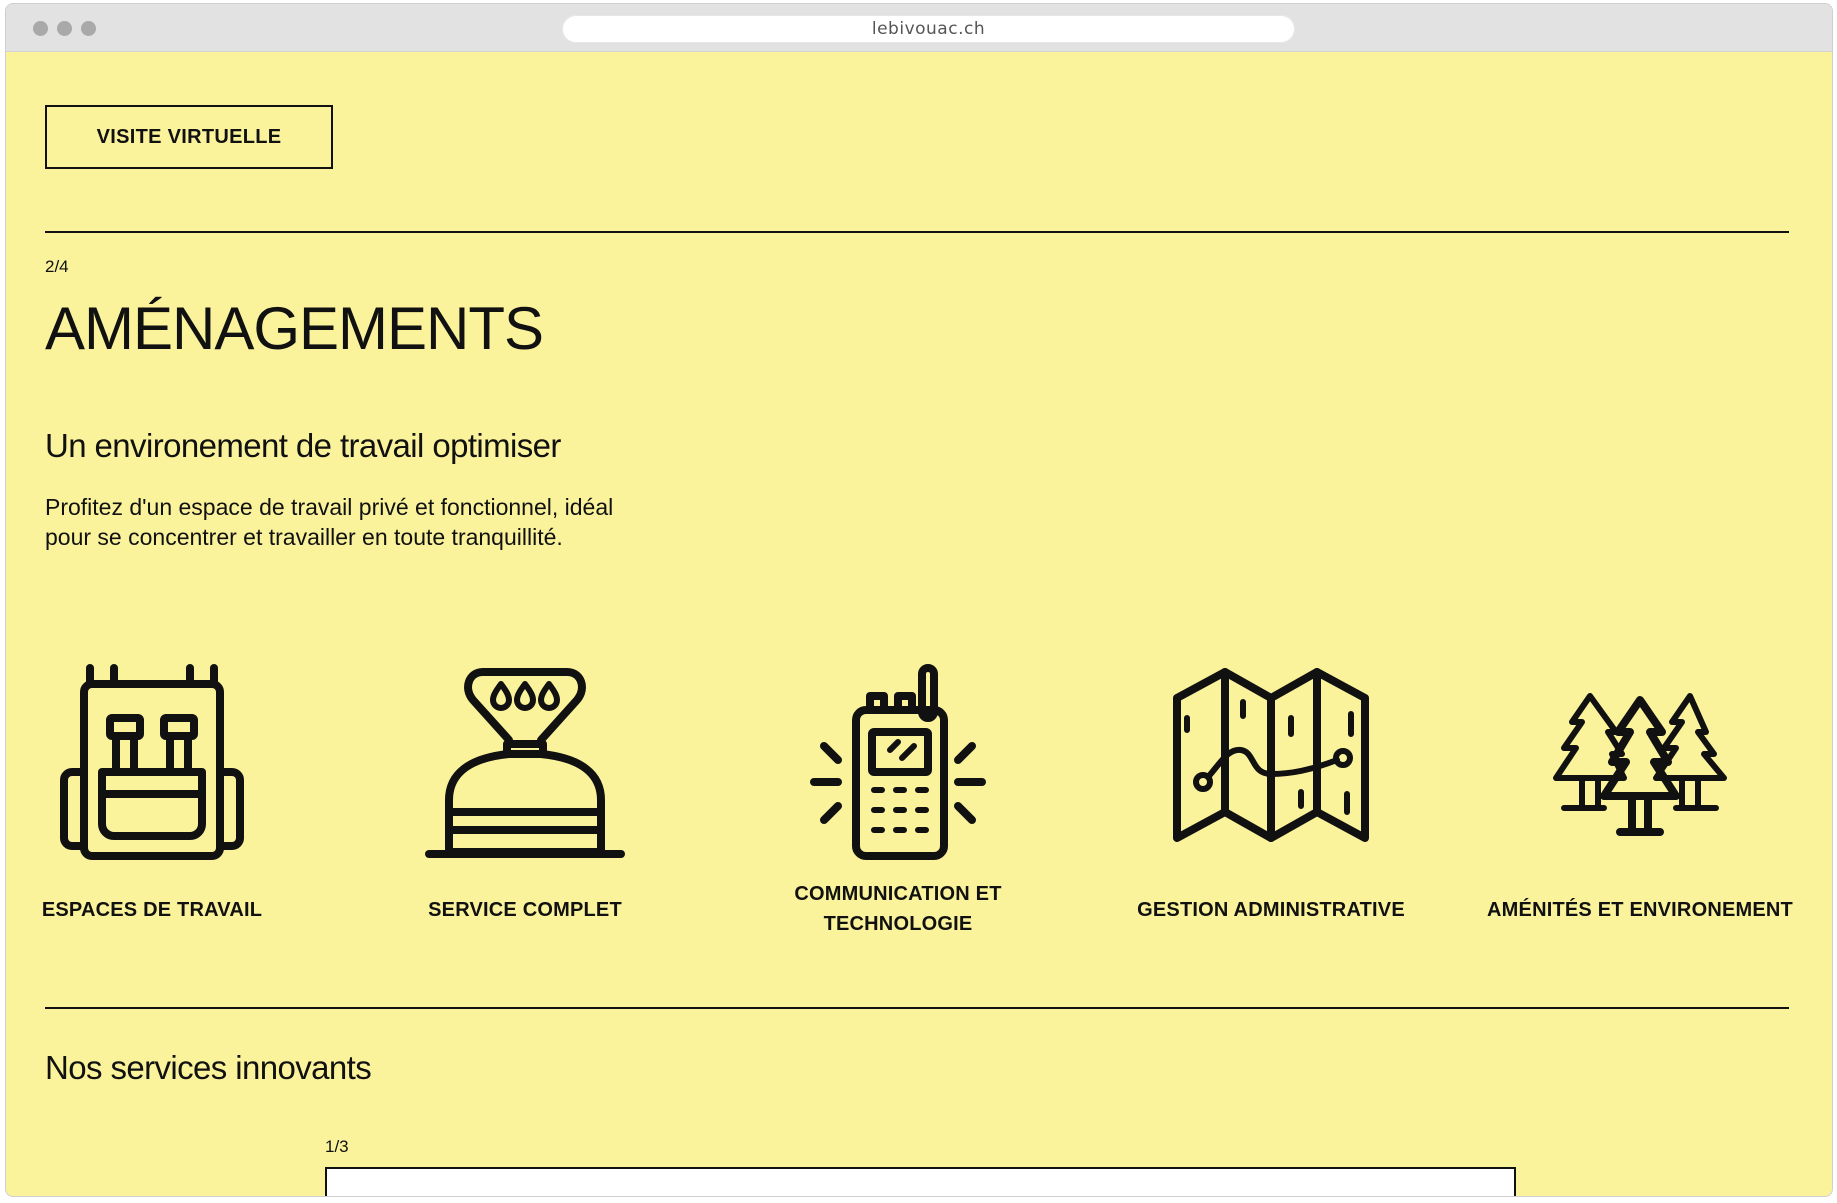 Image resolution: width=1837 pixels, height=1203 pixels. I want to click on page-title: AMÉNAGEMENTS, so click(294, 328).